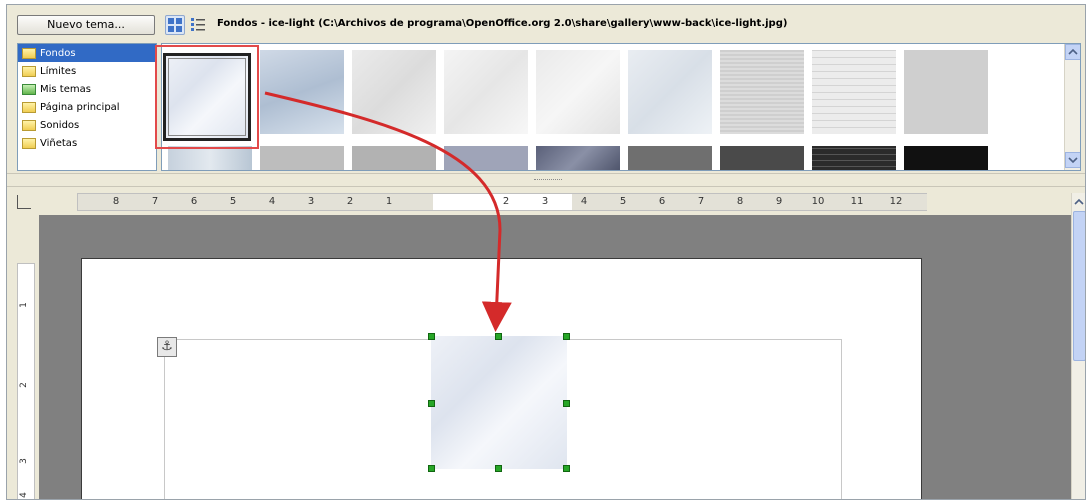  Describe the element at coordinates (24, 202) in the screenshot. I see `tab-stop-selector` at that location.